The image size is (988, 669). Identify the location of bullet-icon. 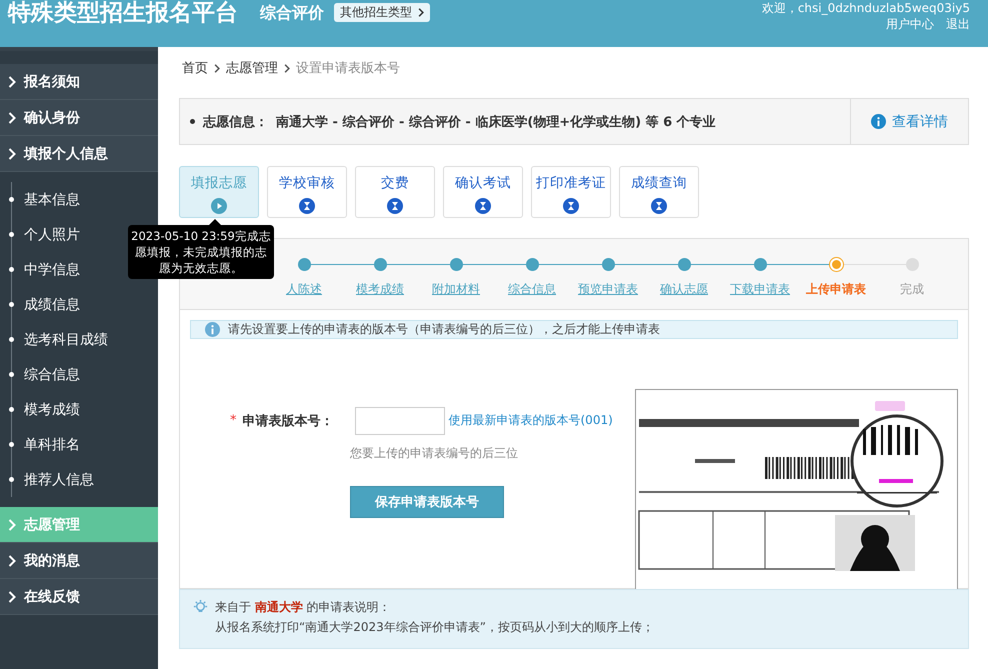
(192, 121).